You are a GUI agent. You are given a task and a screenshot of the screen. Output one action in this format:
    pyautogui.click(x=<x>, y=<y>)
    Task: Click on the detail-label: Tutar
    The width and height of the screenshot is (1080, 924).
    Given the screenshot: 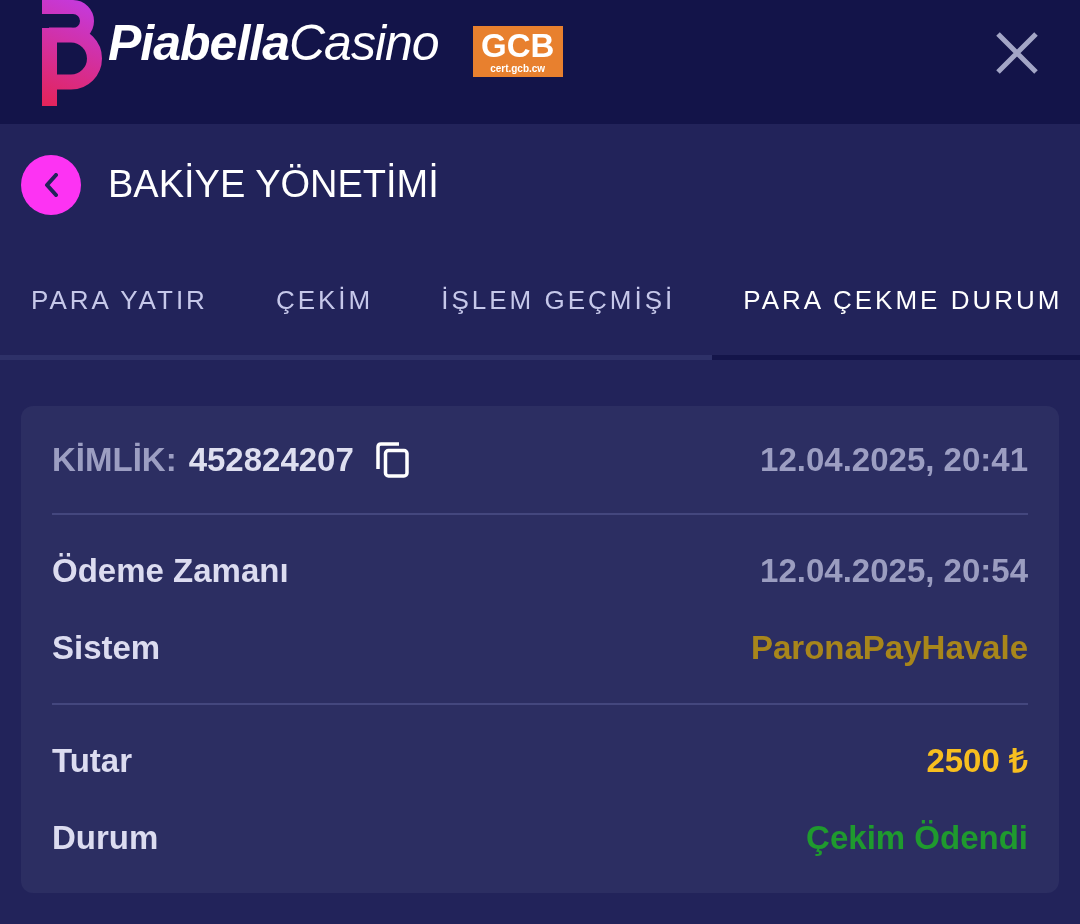 What is the action you would take?
    pyautogui.click(x=92, y=760)
    